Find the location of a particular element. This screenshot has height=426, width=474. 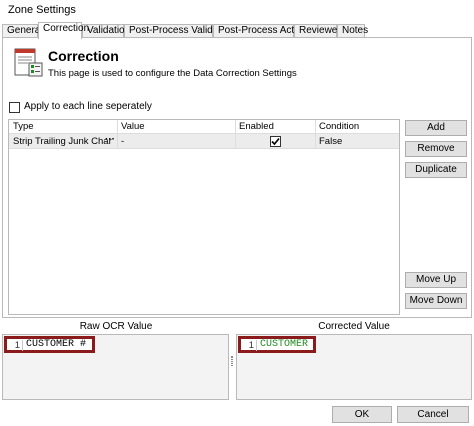

raw-ocr-box: 1 CUSTOMER # is located at coordinates (115, 367).